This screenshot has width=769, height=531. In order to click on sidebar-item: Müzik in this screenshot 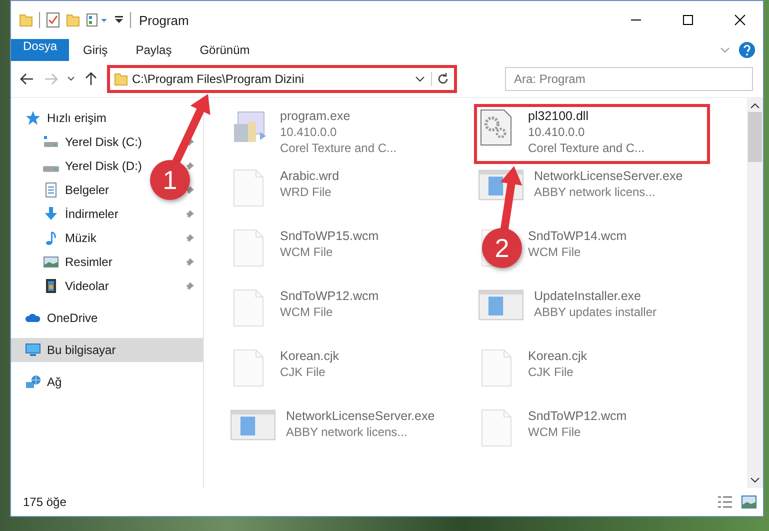, I will do `click(80, 238)`.